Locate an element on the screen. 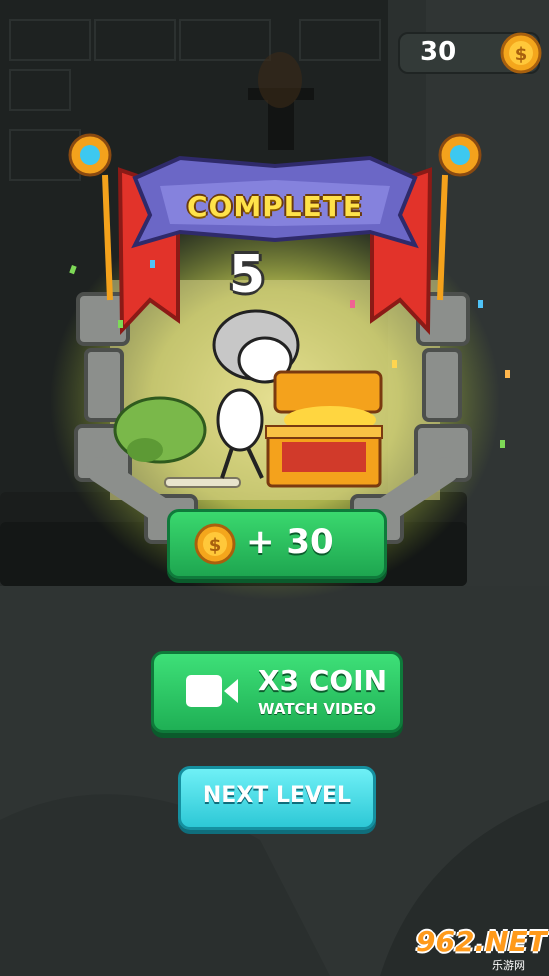 The height and width of the screenshot is (976, 549). level-number: 5 is located at coordinates (247, 275).